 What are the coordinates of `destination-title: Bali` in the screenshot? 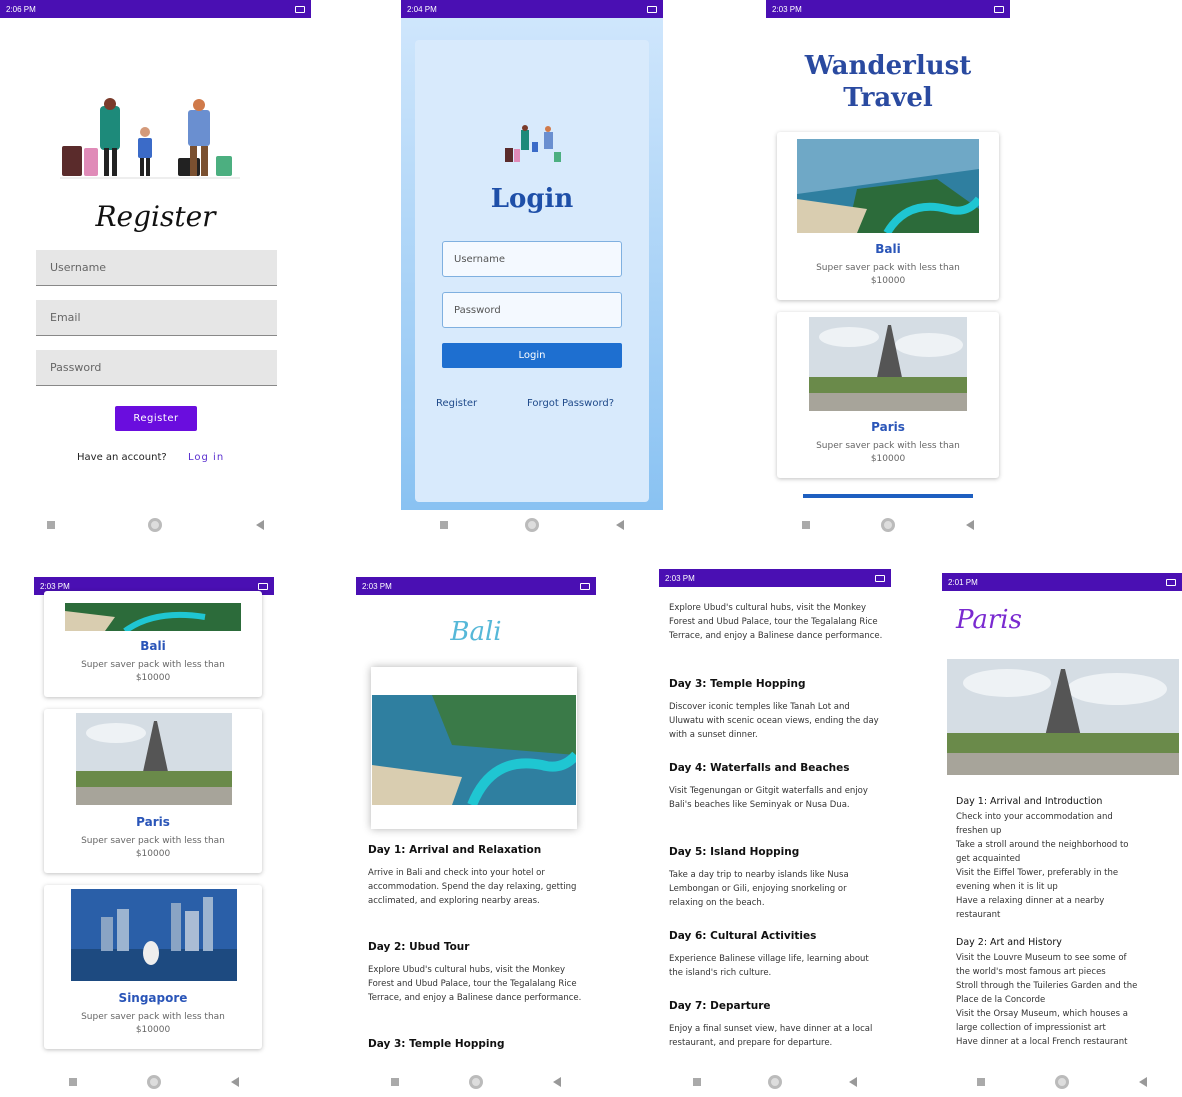 It's located at (476, 632).